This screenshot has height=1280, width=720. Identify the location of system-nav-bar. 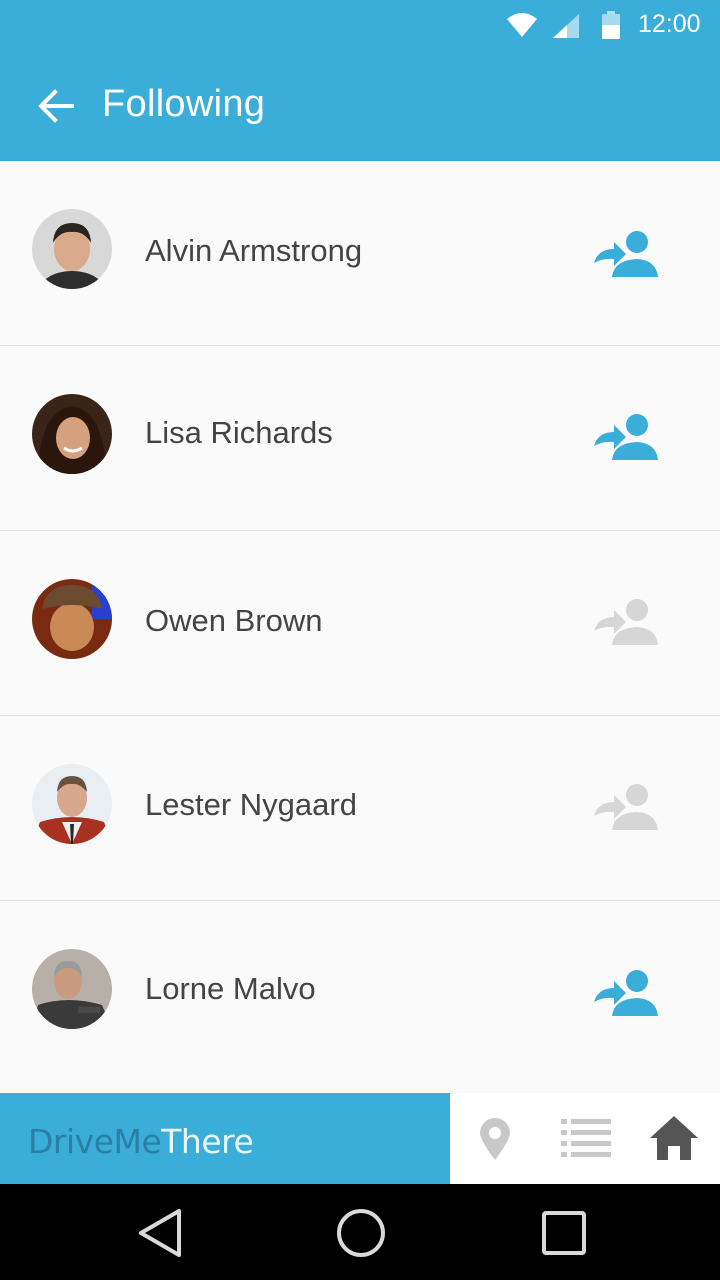
(360, 1232).